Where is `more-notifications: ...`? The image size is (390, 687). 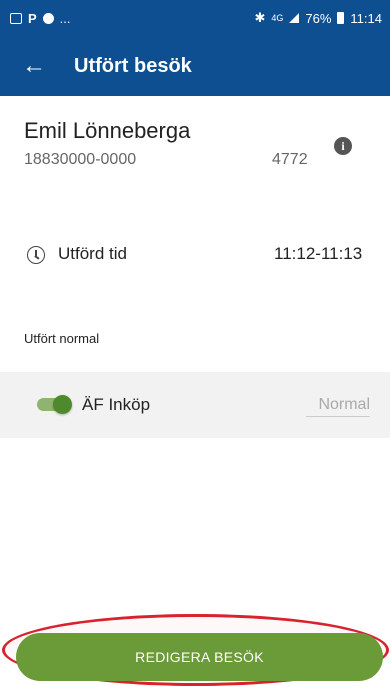 more-notifications: ... is located at coordinates (65, 18).